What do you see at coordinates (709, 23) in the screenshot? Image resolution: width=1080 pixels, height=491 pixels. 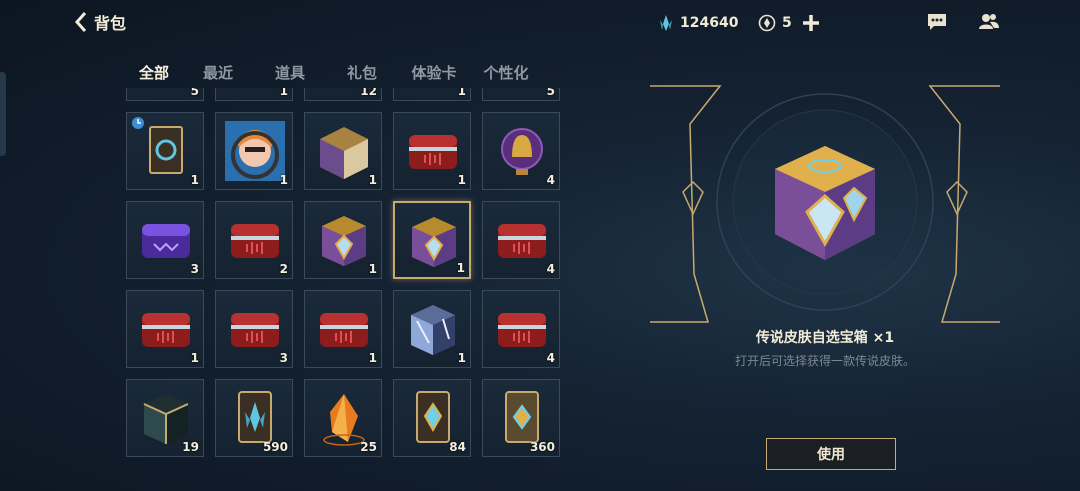 I see `blue-essence-value: 124640` at bounding box center [709, 23].